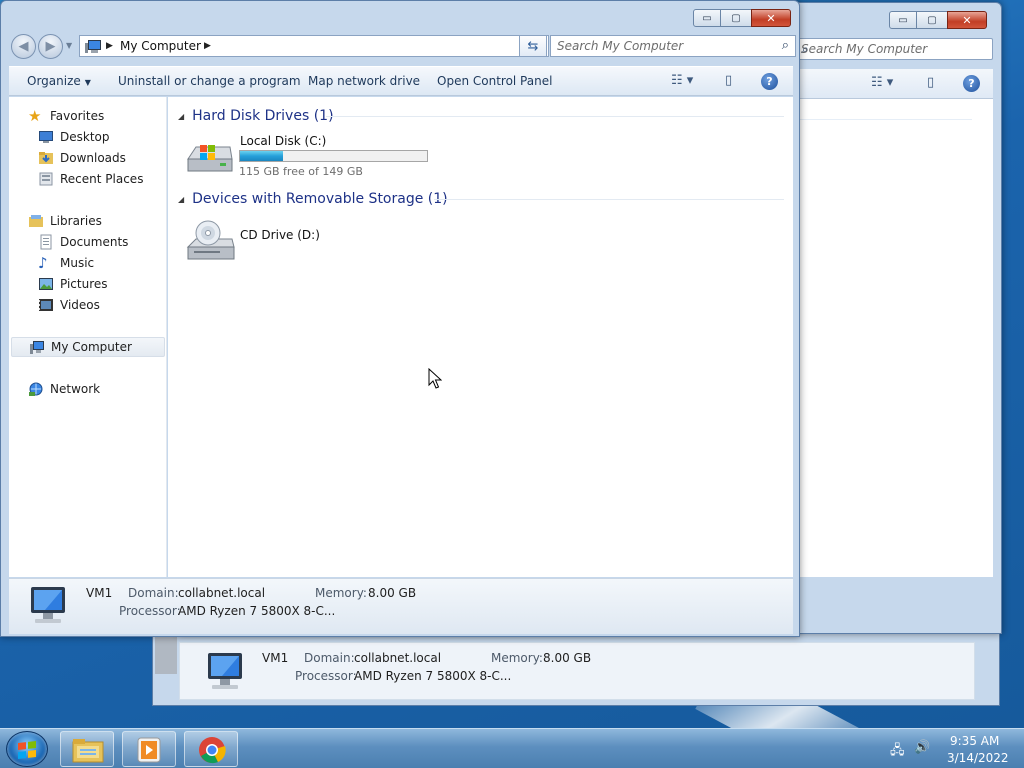 This screenshot has height=768, width=1024. I want to click on network-tray-icon: 🖧, so click(897, 752).